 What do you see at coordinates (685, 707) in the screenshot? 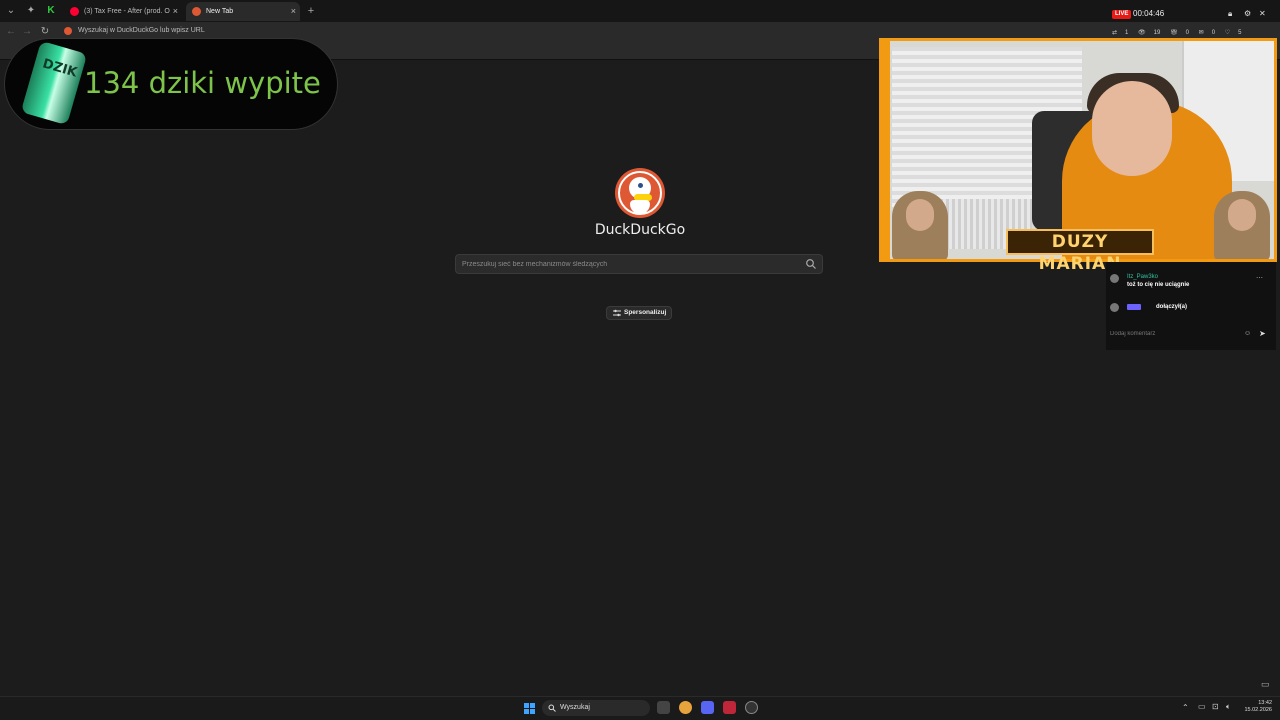
I see `browser-icon` at bounding box center [685, 707].